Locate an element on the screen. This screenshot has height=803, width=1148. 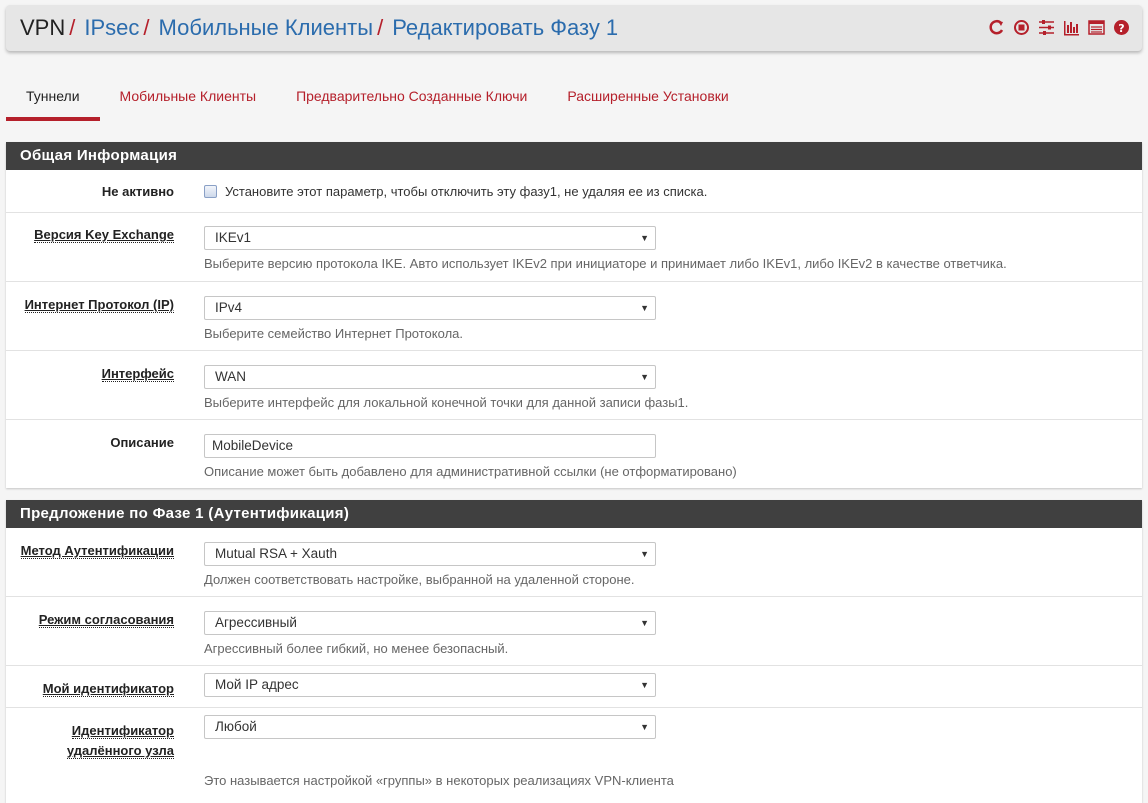
field-label-text: Интернет Протокол (IP) is located at coordinates (99, 305).